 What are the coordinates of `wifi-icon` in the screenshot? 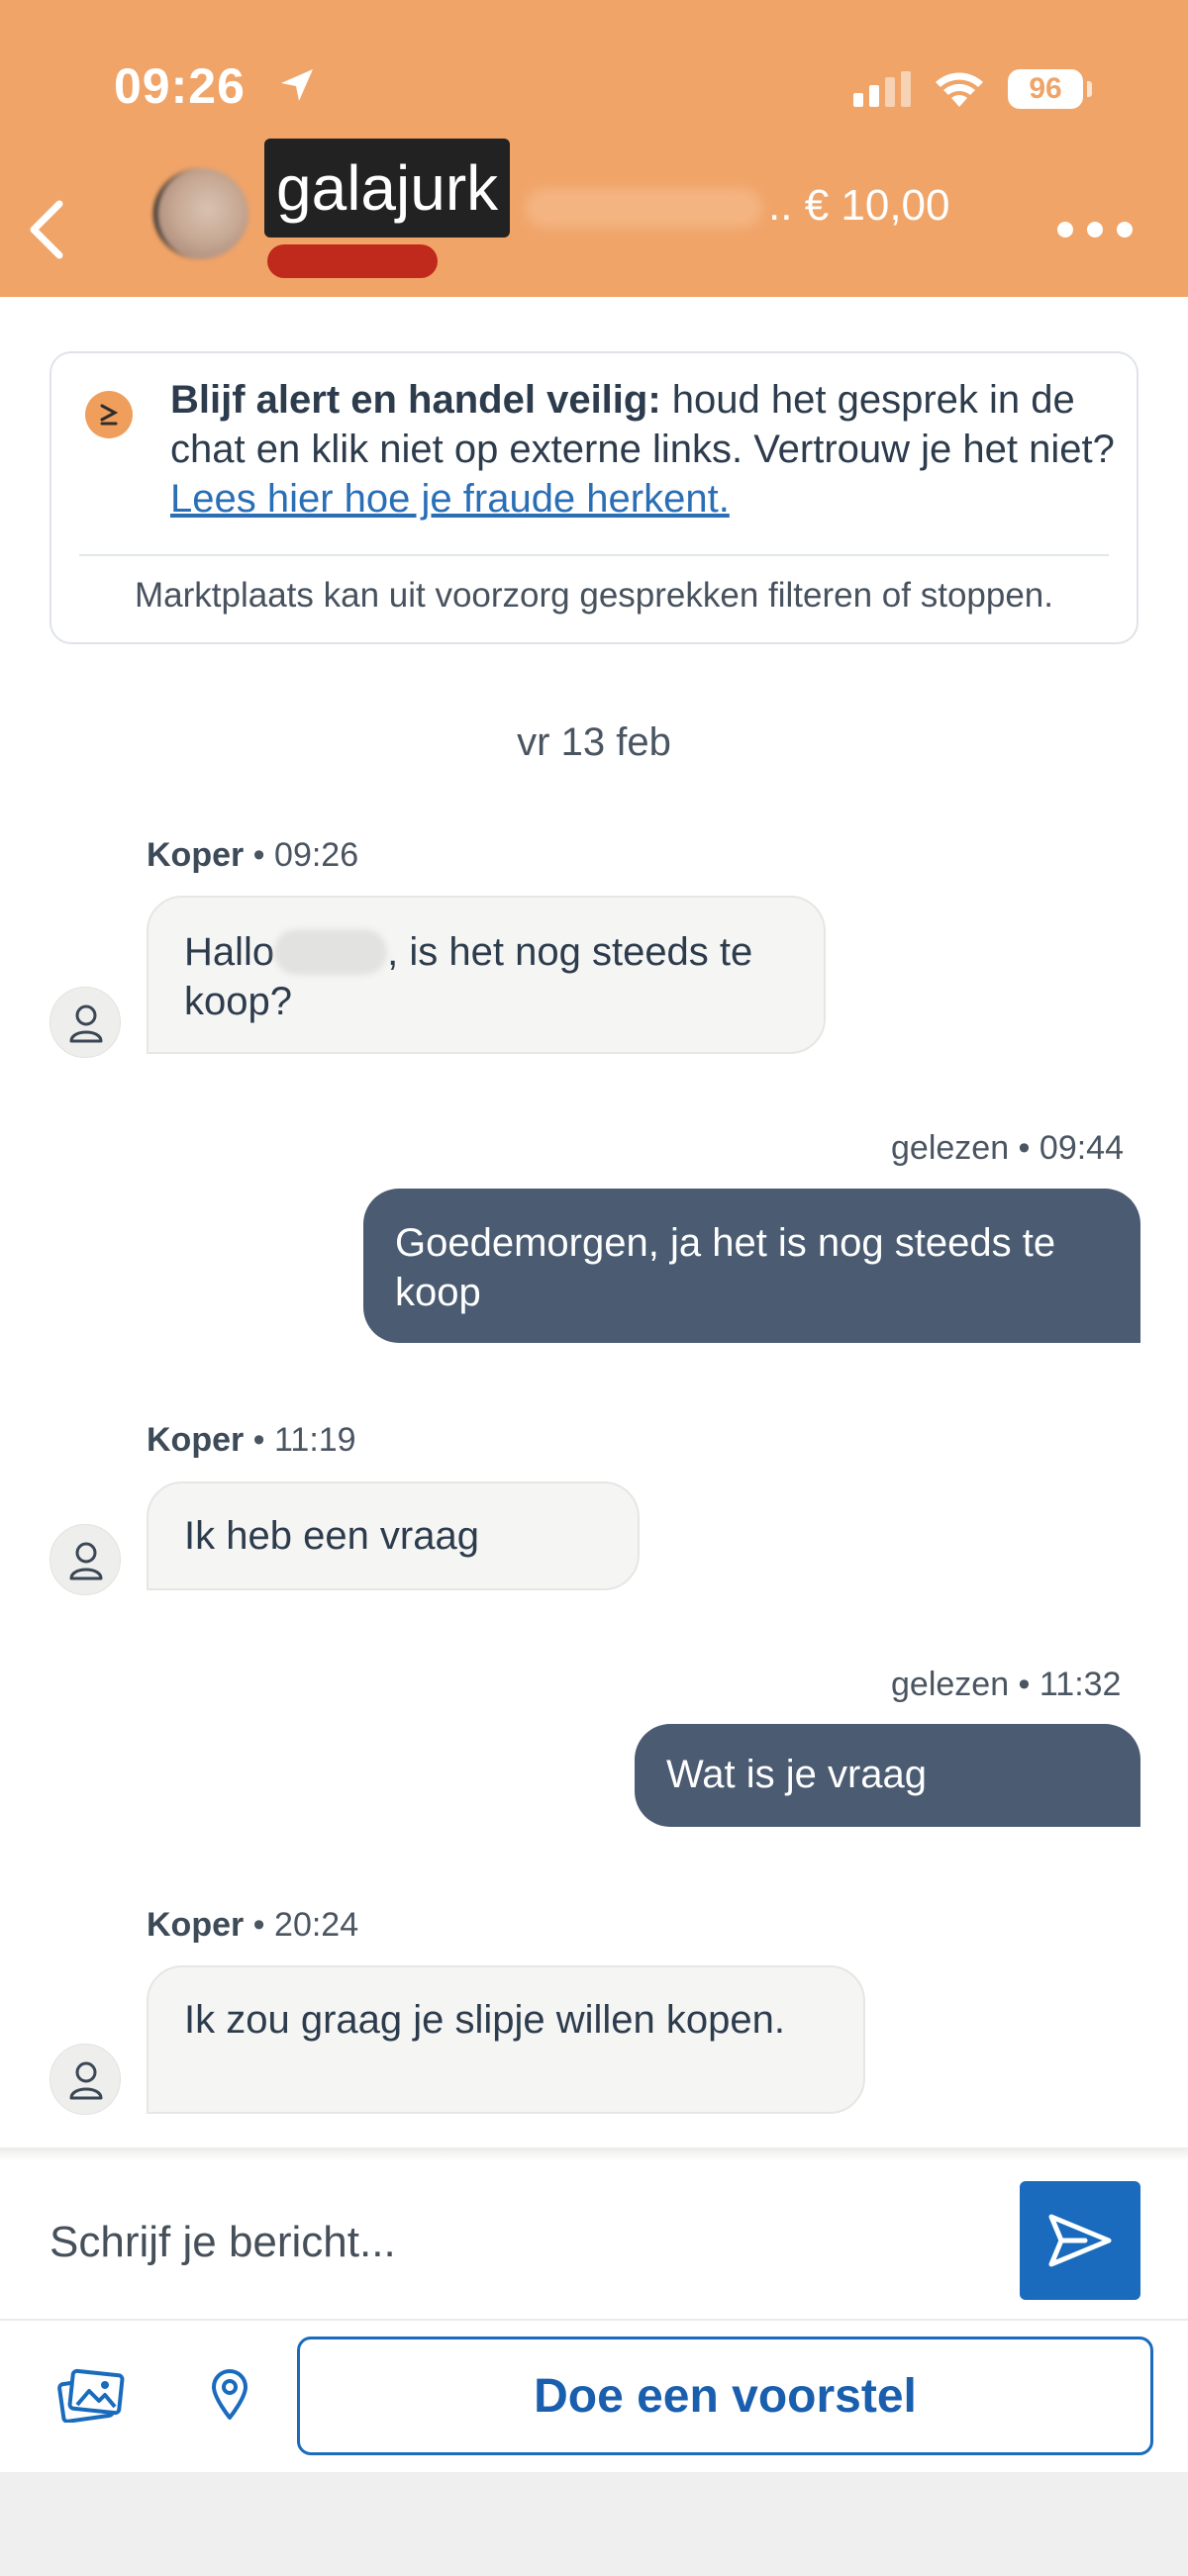 It's located at (960, 89).